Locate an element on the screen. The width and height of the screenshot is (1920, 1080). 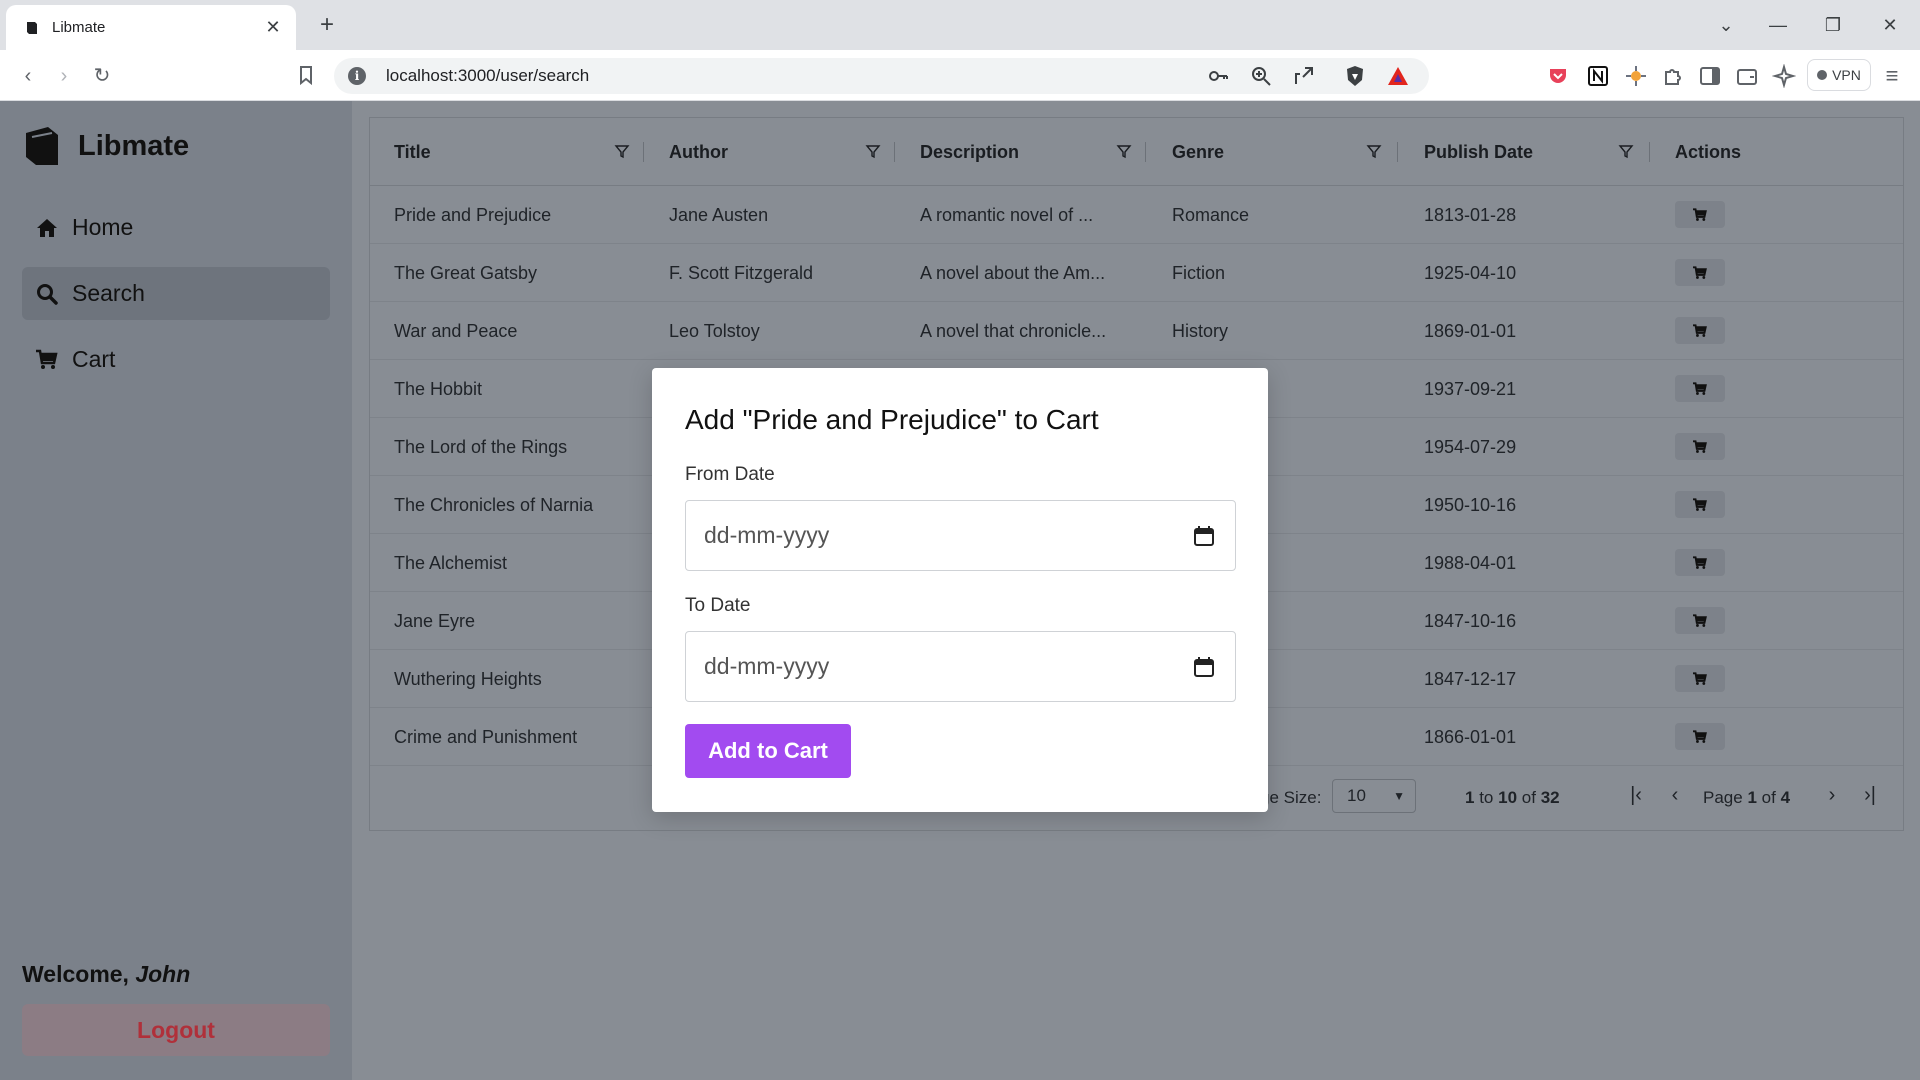
cell-title: War and Peace is located at coordinates (456, 331).